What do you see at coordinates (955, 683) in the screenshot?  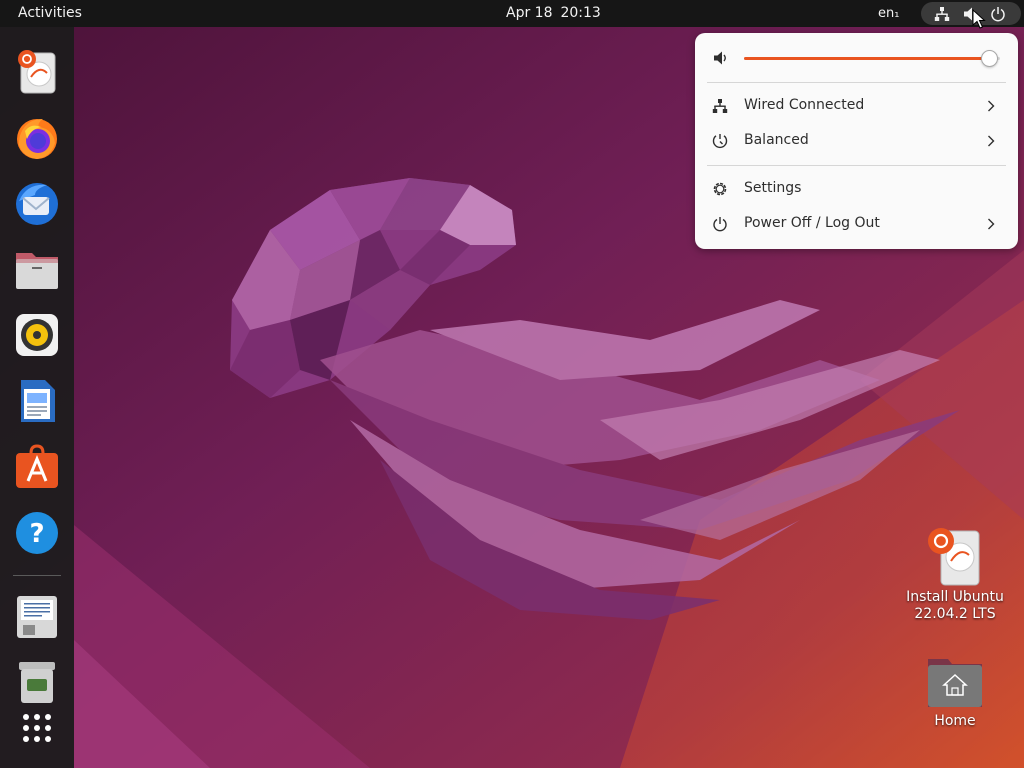 I see `home-folder-icon` at bounding box center [955, 683].